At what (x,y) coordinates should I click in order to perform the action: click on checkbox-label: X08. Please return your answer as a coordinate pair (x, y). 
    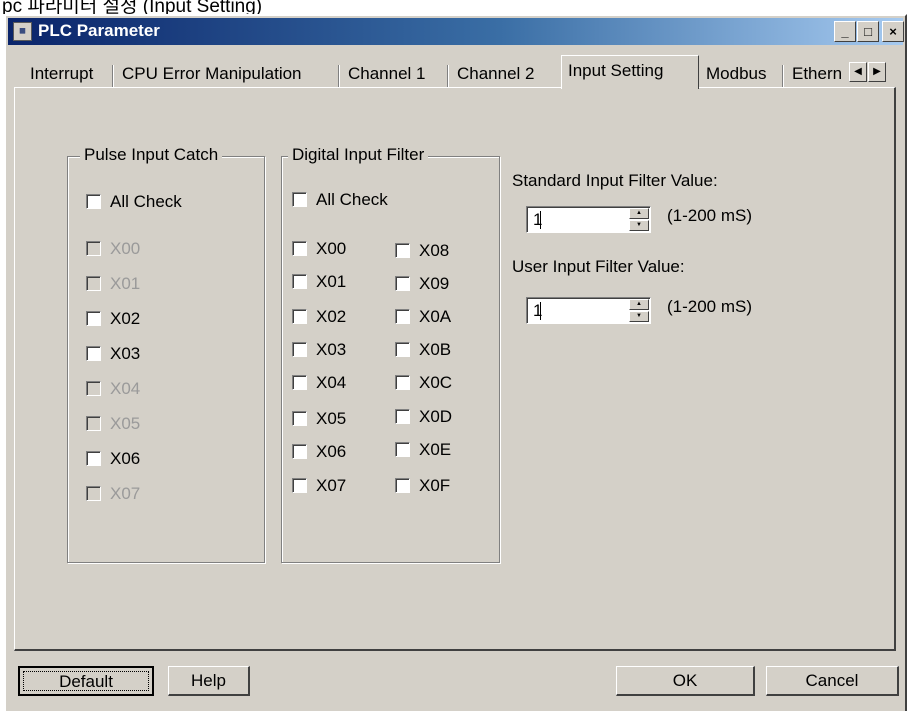
    Looking at the image, I should click on (434, 250).